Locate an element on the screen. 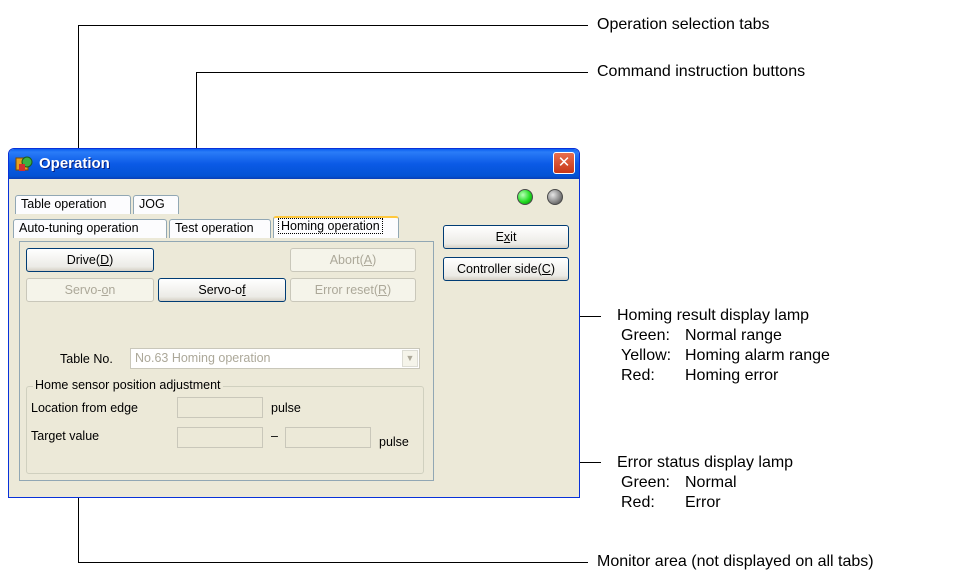 This screenshot has height=572, width=967. callout-error-title: Error status display lamp is located at coordinates (705, 462).